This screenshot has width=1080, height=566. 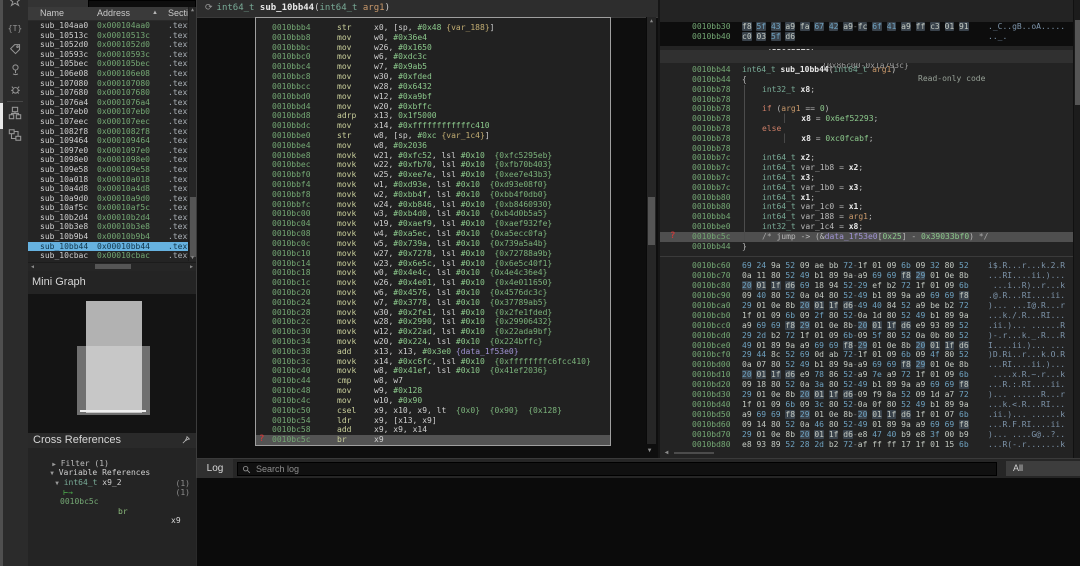 I want to click on bug-icon, so click(x=15, y=89).